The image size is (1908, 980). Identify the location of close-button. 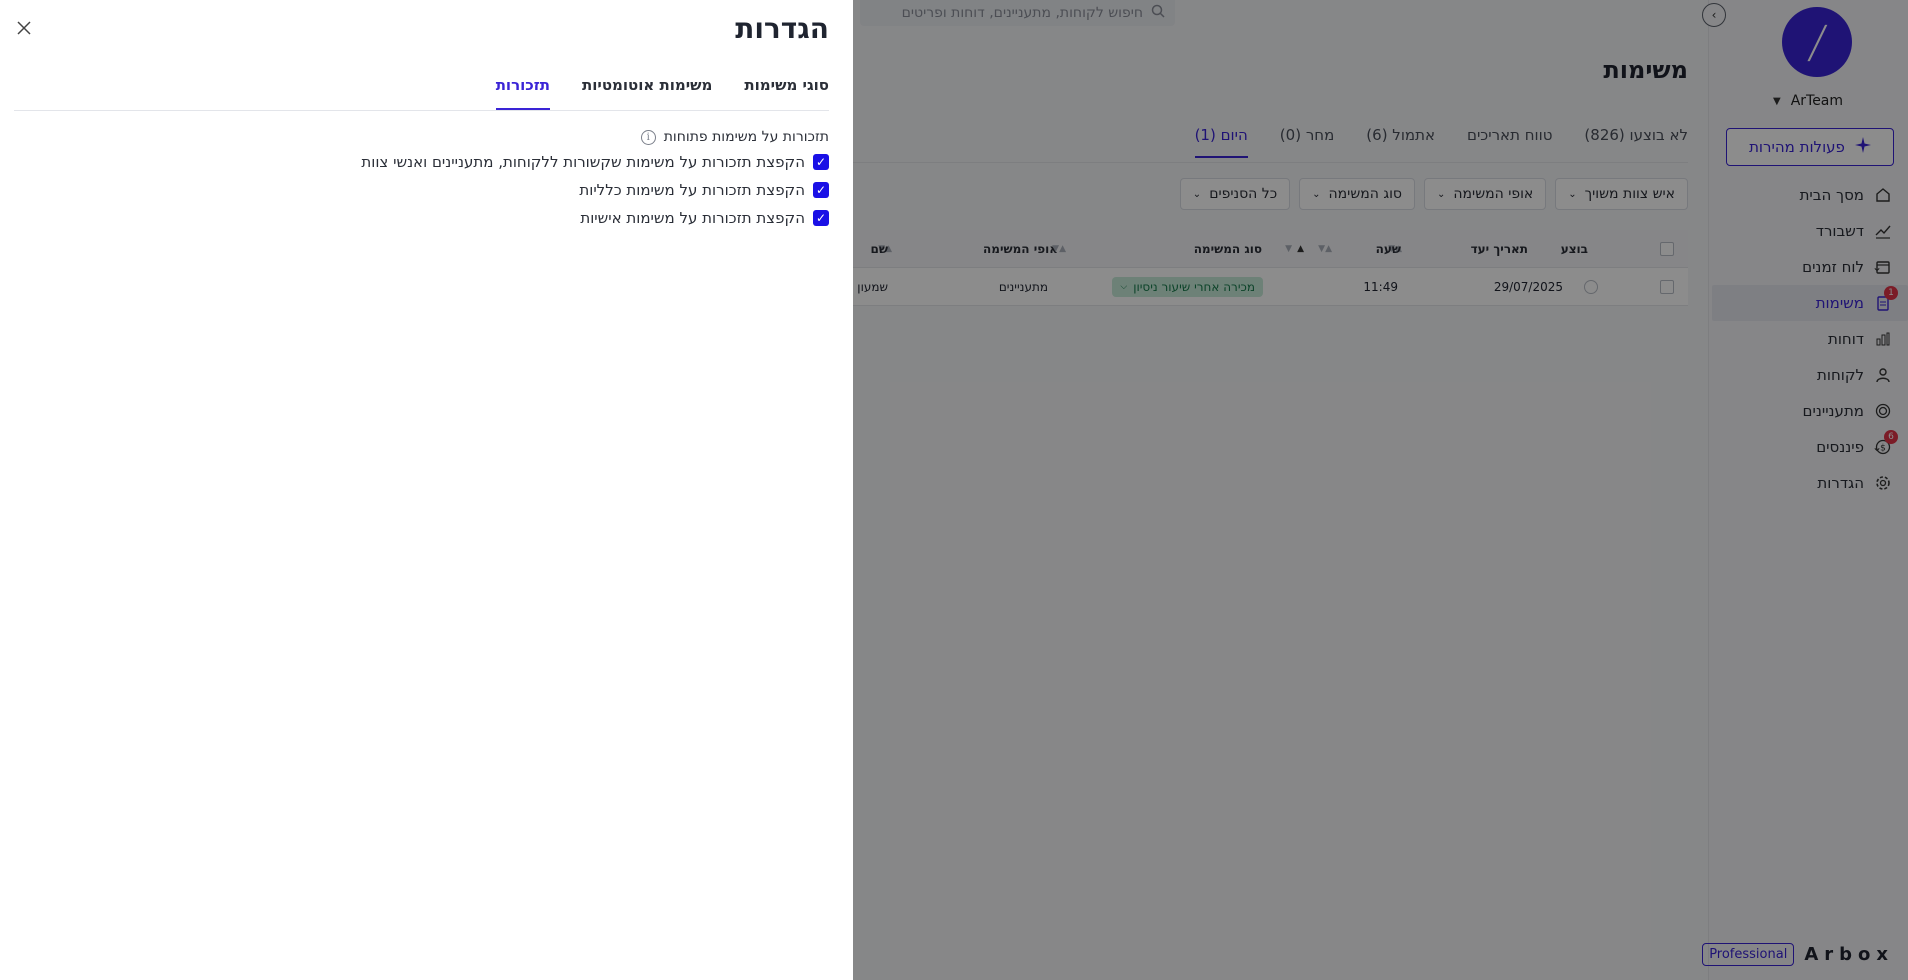
(24, 28).